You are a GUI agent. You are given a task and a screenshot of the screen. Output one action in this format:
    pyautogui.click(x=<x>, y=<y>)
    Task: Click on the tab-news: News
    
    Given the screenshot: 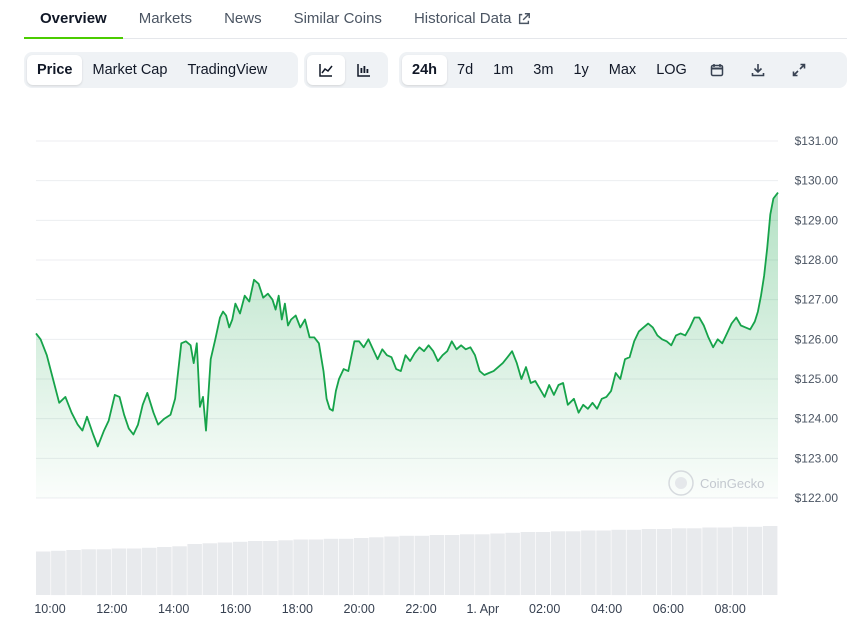 What is the action you would take?
    pyautogui.click(x=243, y=19)
    